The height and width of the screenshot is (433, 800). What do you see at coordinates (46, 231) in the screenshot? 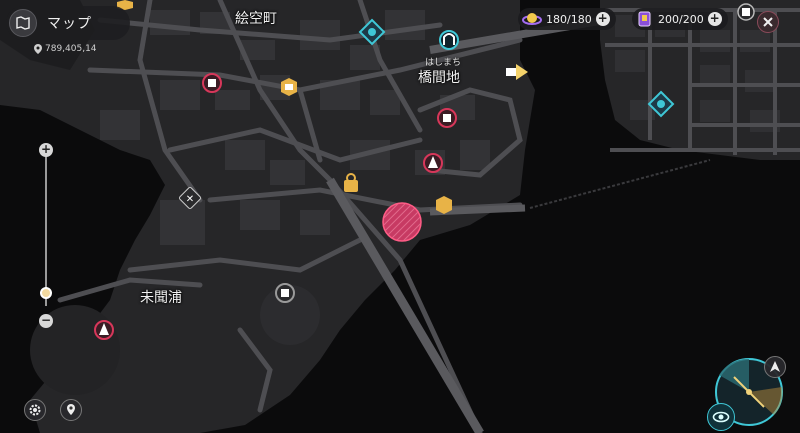
I see `zoom-slider-track` at bounding box center [46, 231].